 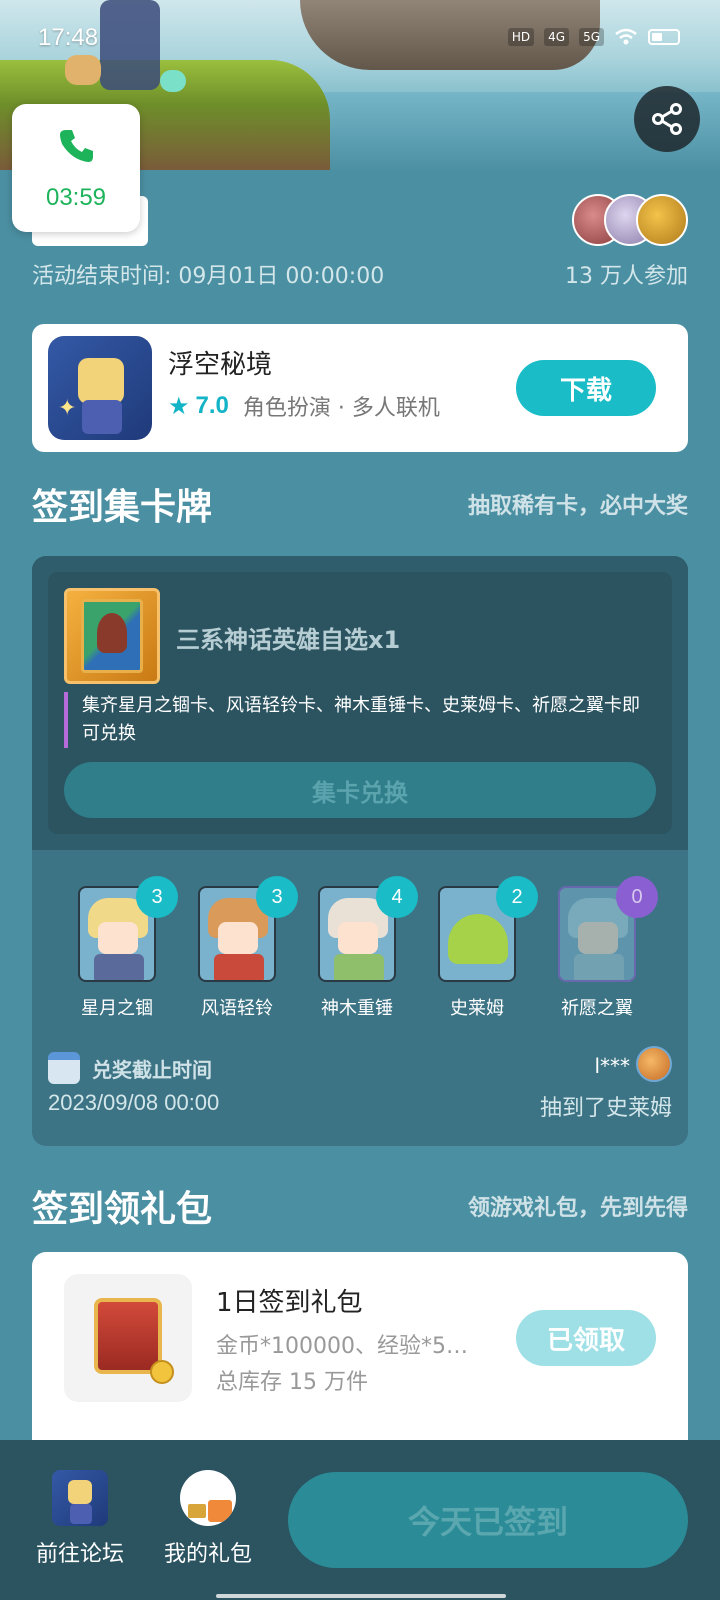 What do you see at coordinates (220, 365) in the screenshot?
I see `game-title: 浮空秘境` at bounding box center [220, 365].